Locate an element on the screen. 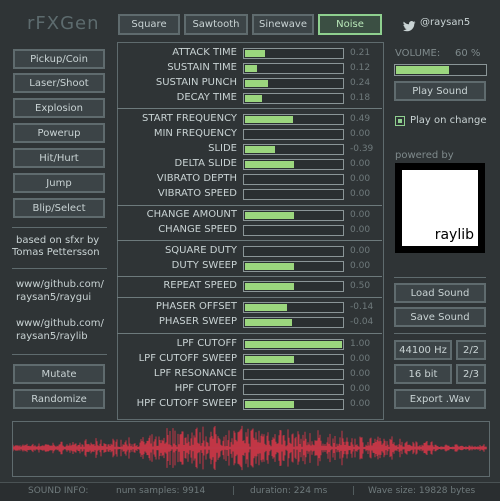 The width and height of the screenshot is (500, 501). play-on-change-checkbox is located at coordinates (400, 121).